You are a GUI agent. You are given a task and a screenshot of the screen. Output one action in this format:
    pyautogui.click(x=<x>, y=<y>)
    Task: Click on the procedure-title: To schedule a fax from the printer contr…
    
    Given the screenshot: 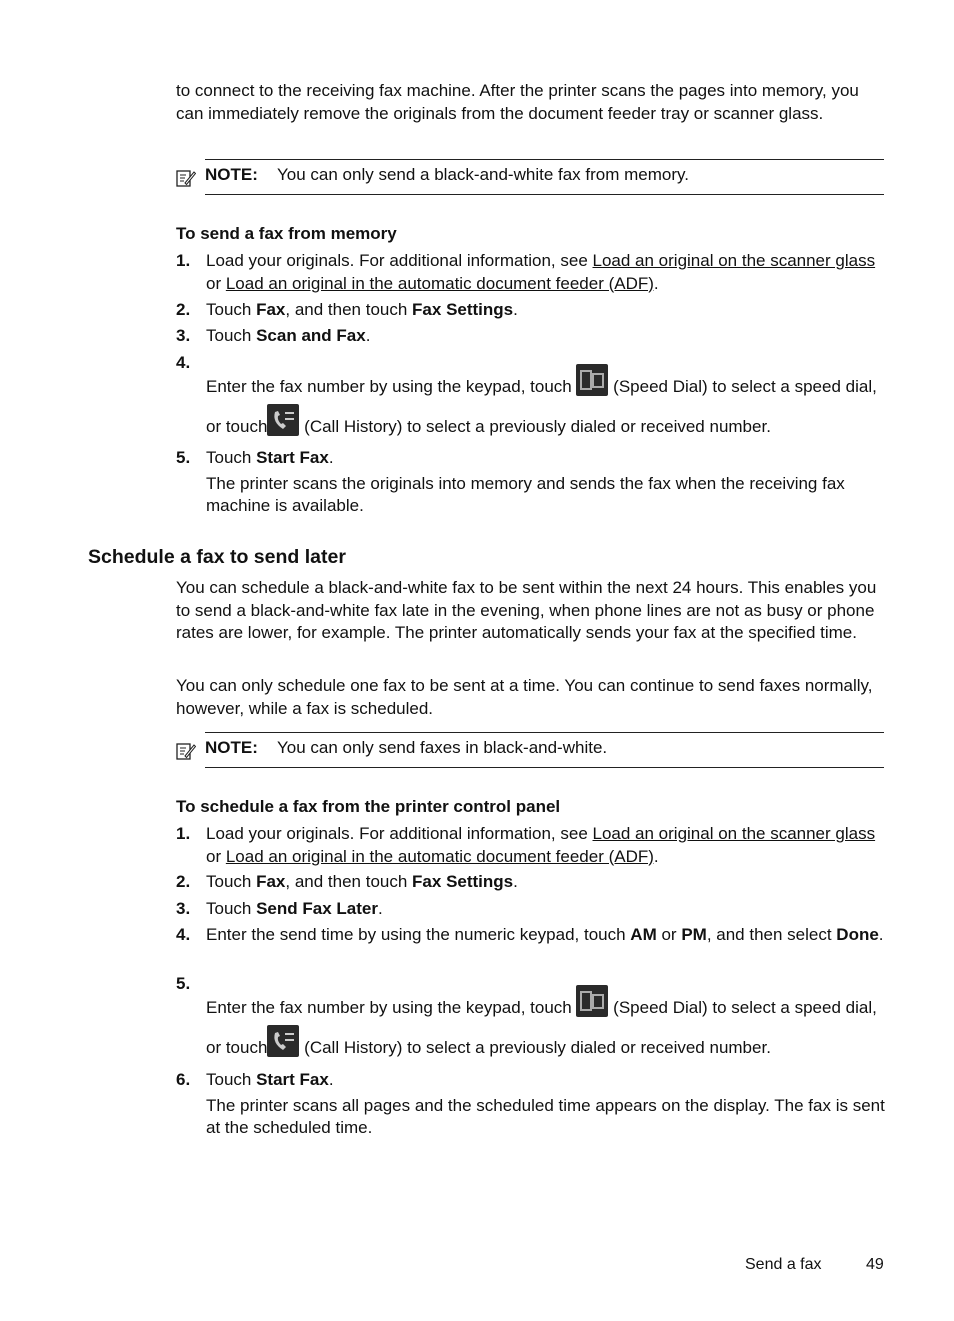 What is the action you would take?
    pyautogui.click(x=368, y=806)
    